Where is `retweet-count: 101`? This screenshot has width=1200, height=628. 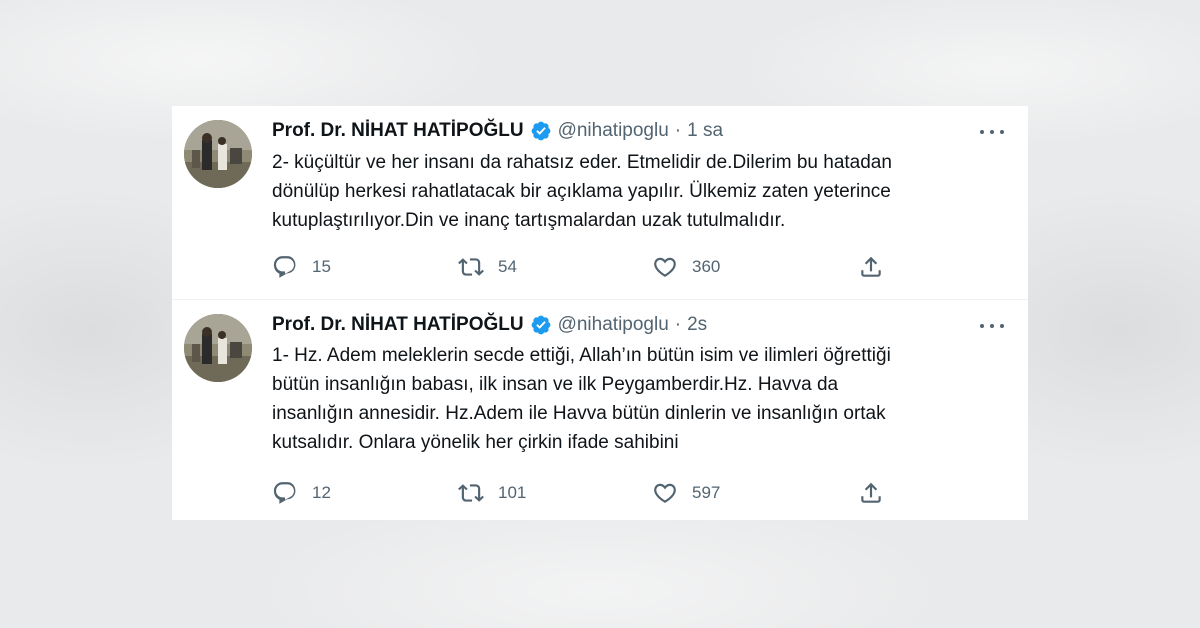
retweet-count: 101 is located at coordinates (512, 492).